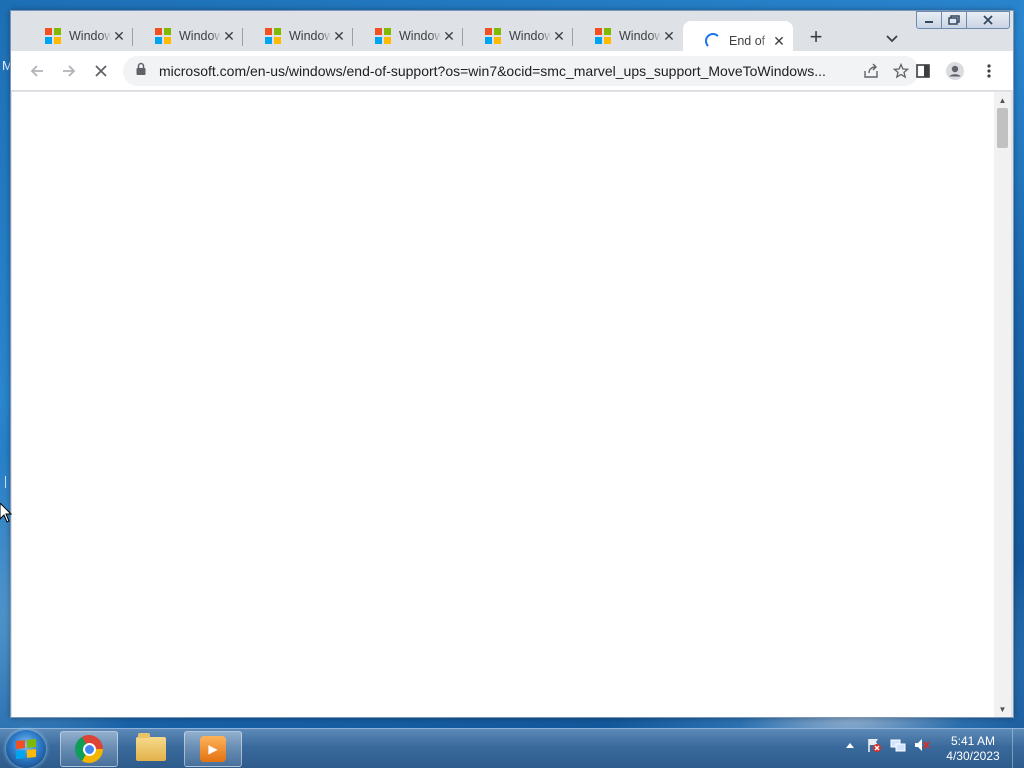 This screenshot has width=1024, height=768. What do you see at coordinates (1002, 128) in the screenshot?
I see `scrollbar-thumb` at bounding box center [1002, 128].